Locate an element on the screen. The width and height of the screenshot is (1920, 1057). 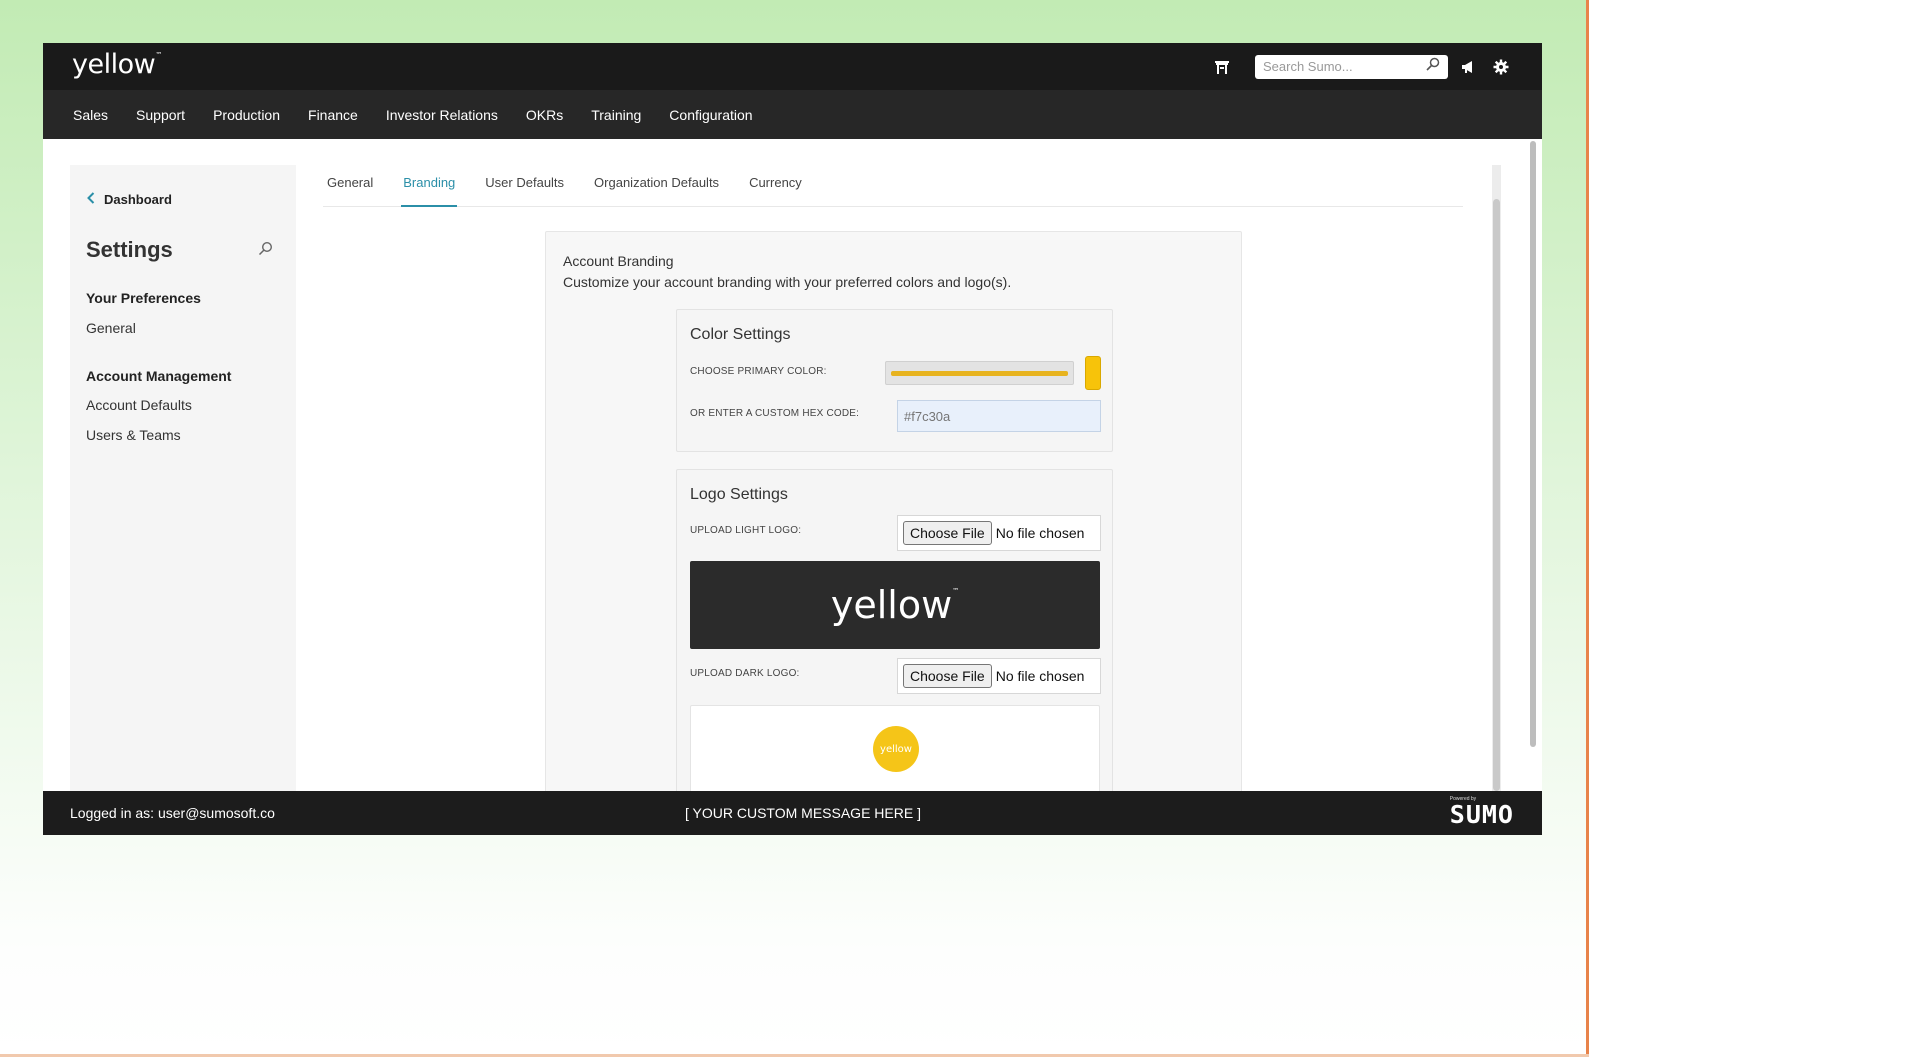
primary-color-label: CHOOSE PRIMARY COLOR: is located at coordinates (758, 371).